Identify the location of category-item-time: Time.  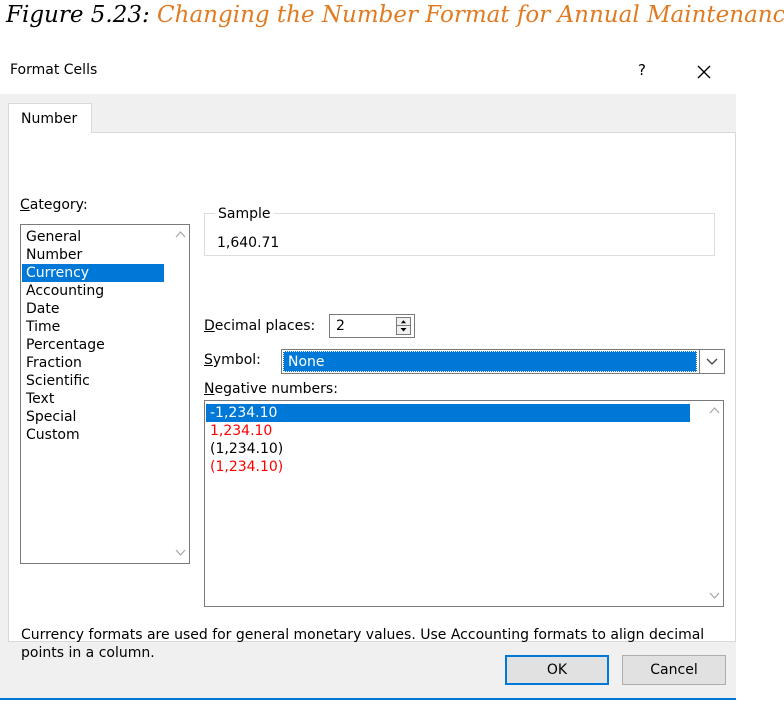
(93, 327).